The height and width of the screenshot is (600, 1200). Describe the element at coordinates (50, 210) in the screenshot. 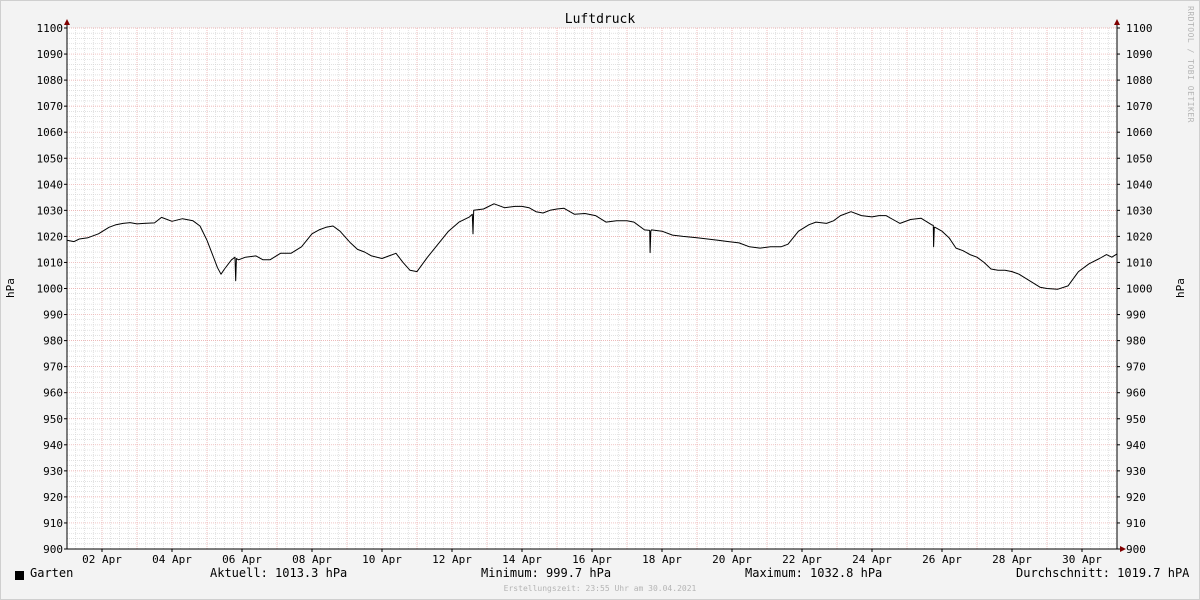

I see `y-tick-label-left: 1030` at that location.